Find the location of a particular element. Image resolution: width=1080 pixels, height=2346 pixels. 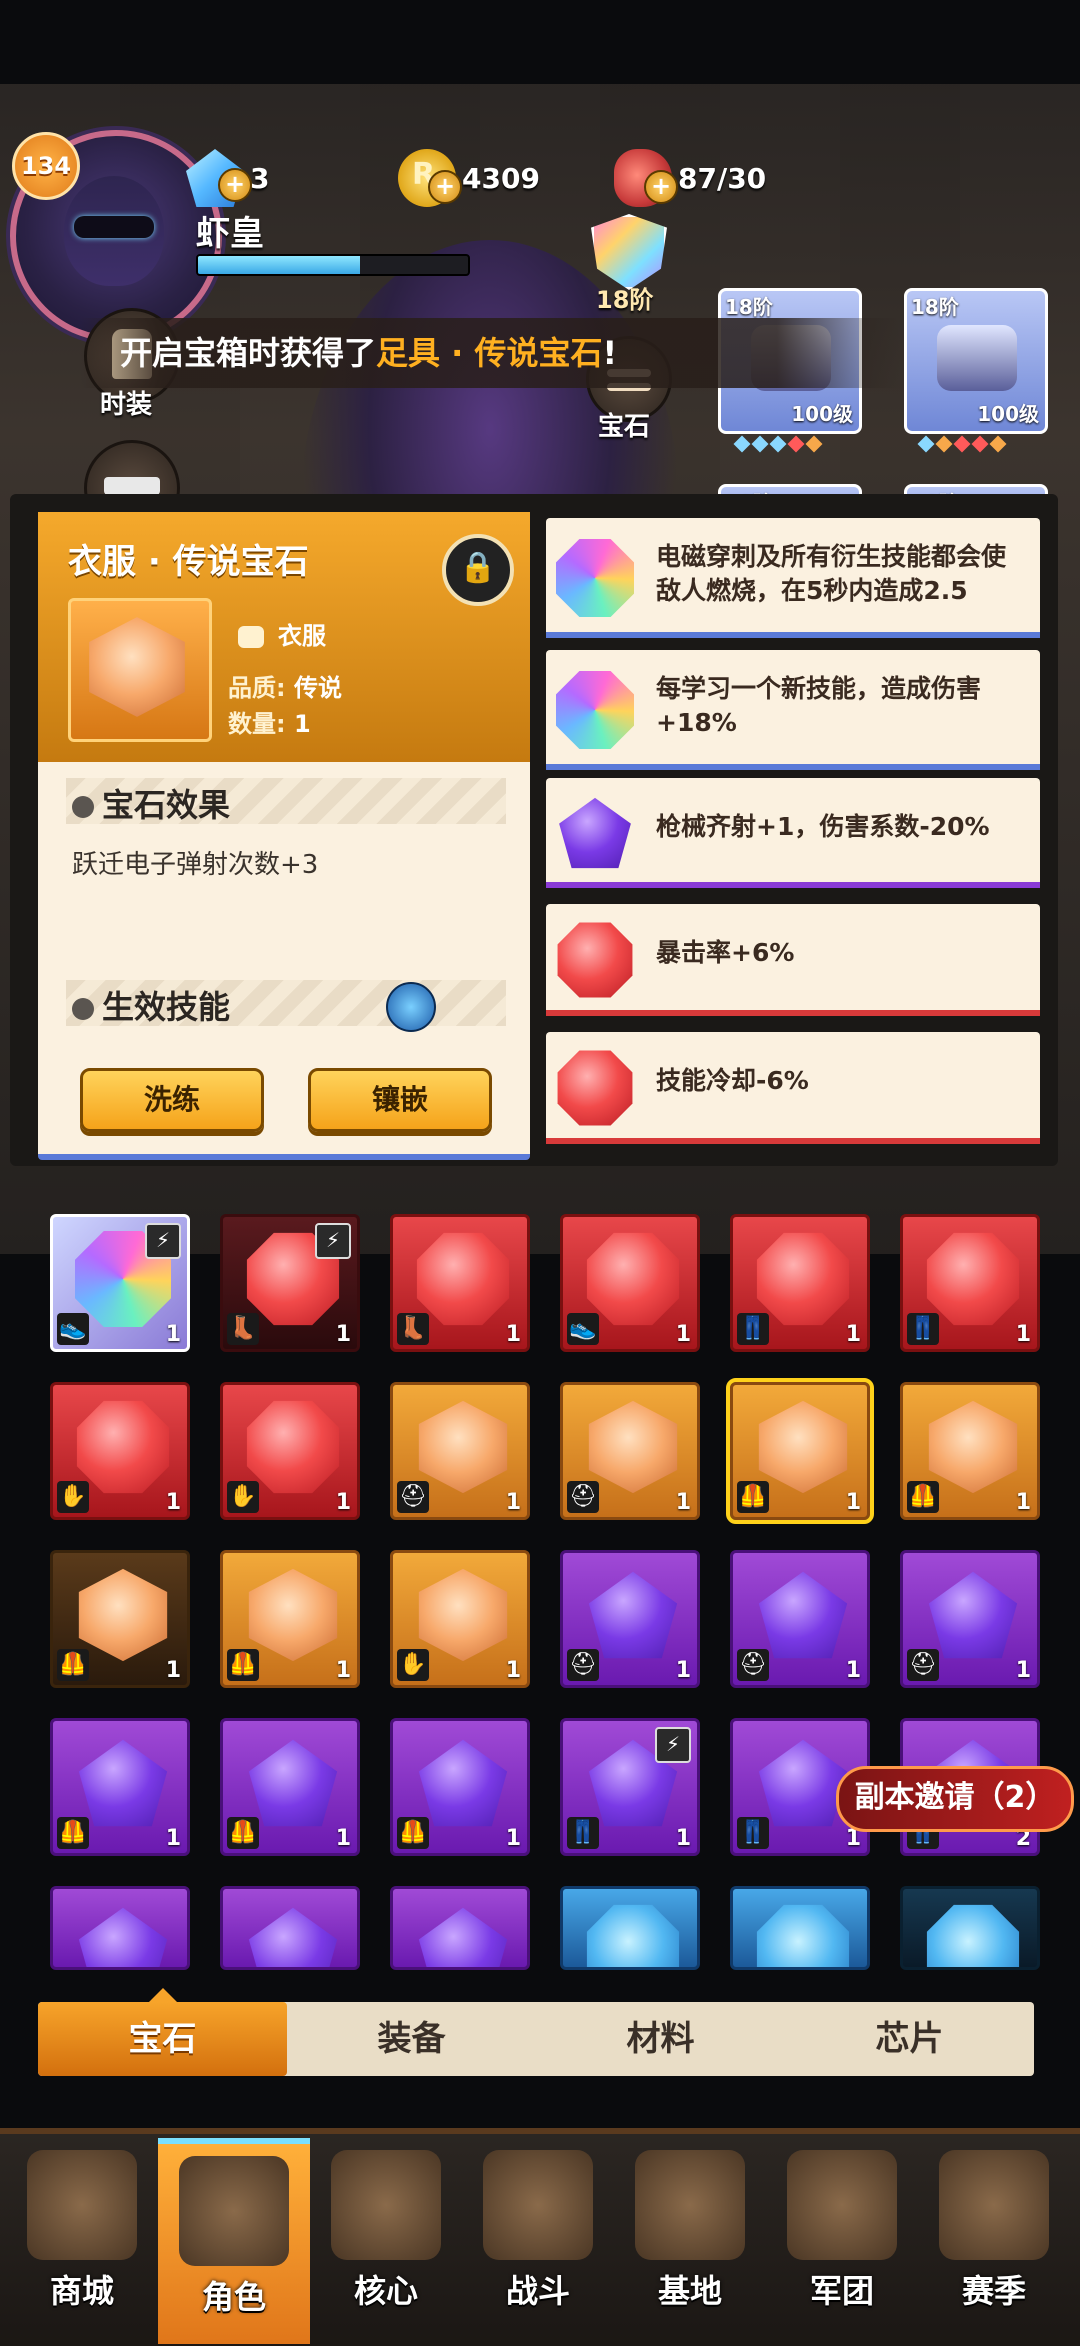

tab-equipment: 装备 is located at coordinates (411, 2039).